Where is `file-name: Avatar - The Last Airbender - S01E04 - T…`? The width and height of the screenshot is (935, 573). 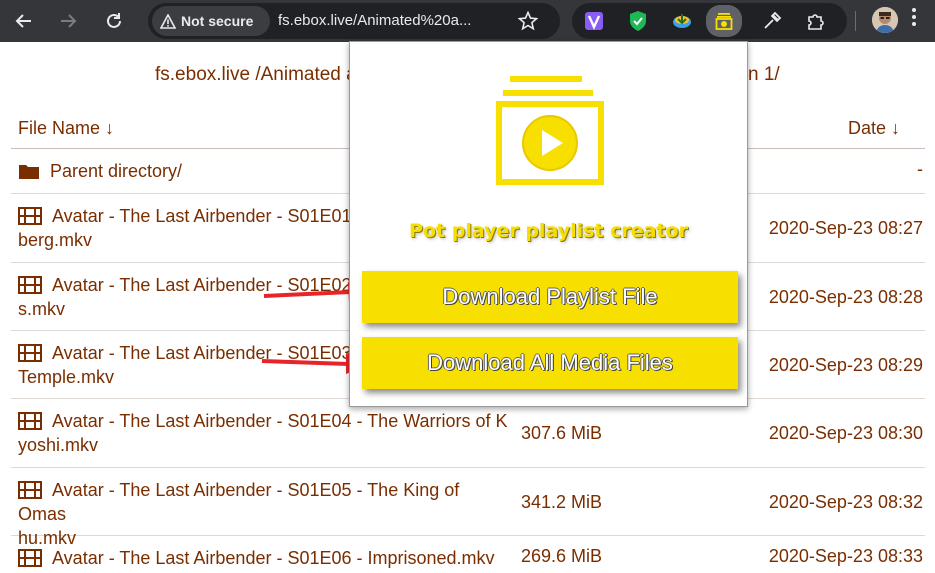
file-name: Avatar - The Last Airbender - S01E04 - T… is located at coordinates (280, 421).